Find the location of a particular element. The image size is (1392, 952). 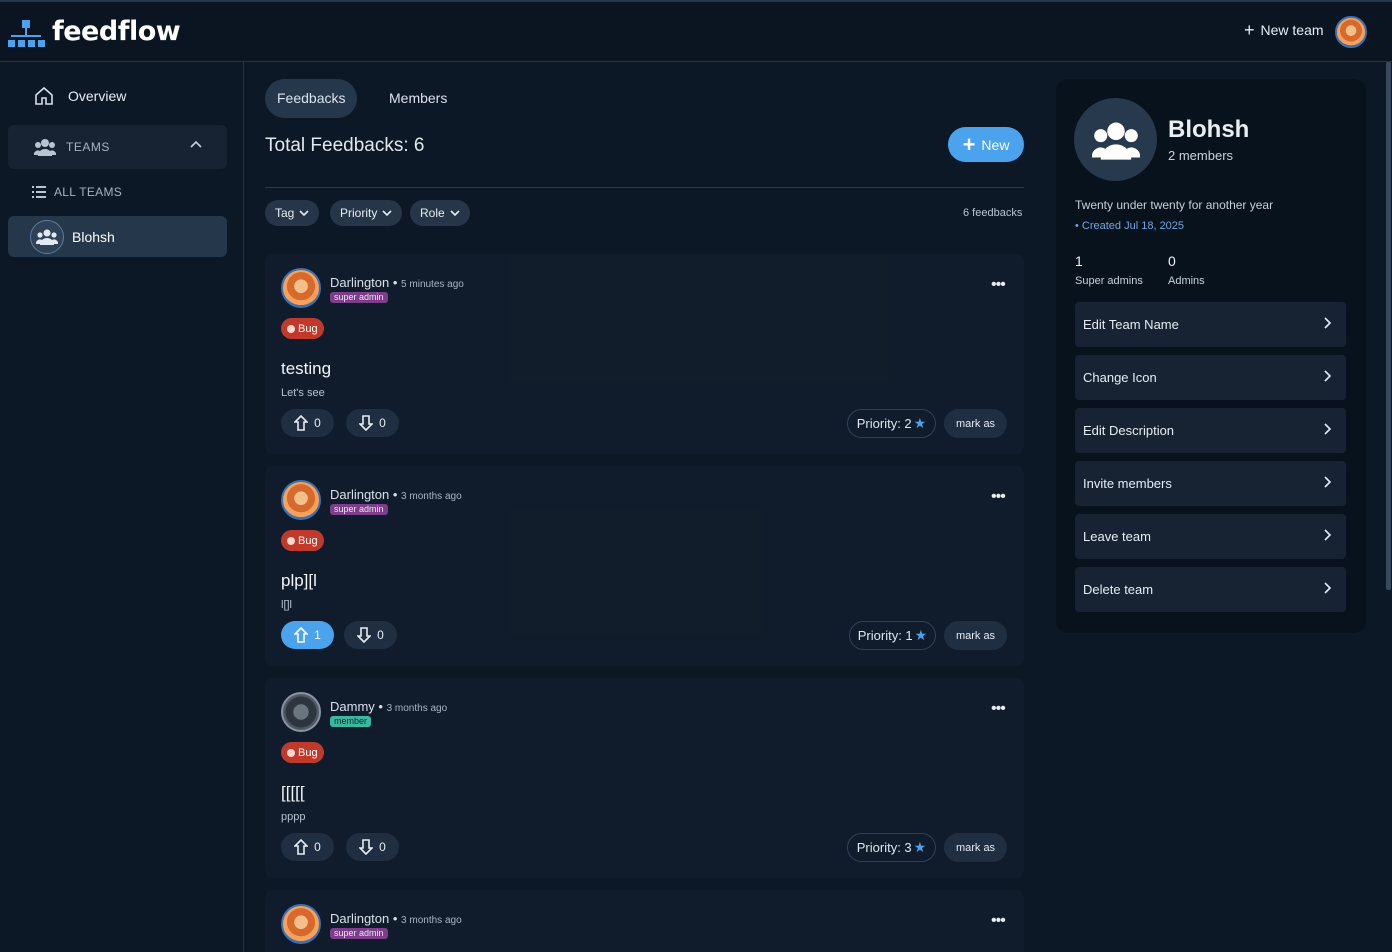

priority-label: Priority: 1 is located at coordinates (885, 635).